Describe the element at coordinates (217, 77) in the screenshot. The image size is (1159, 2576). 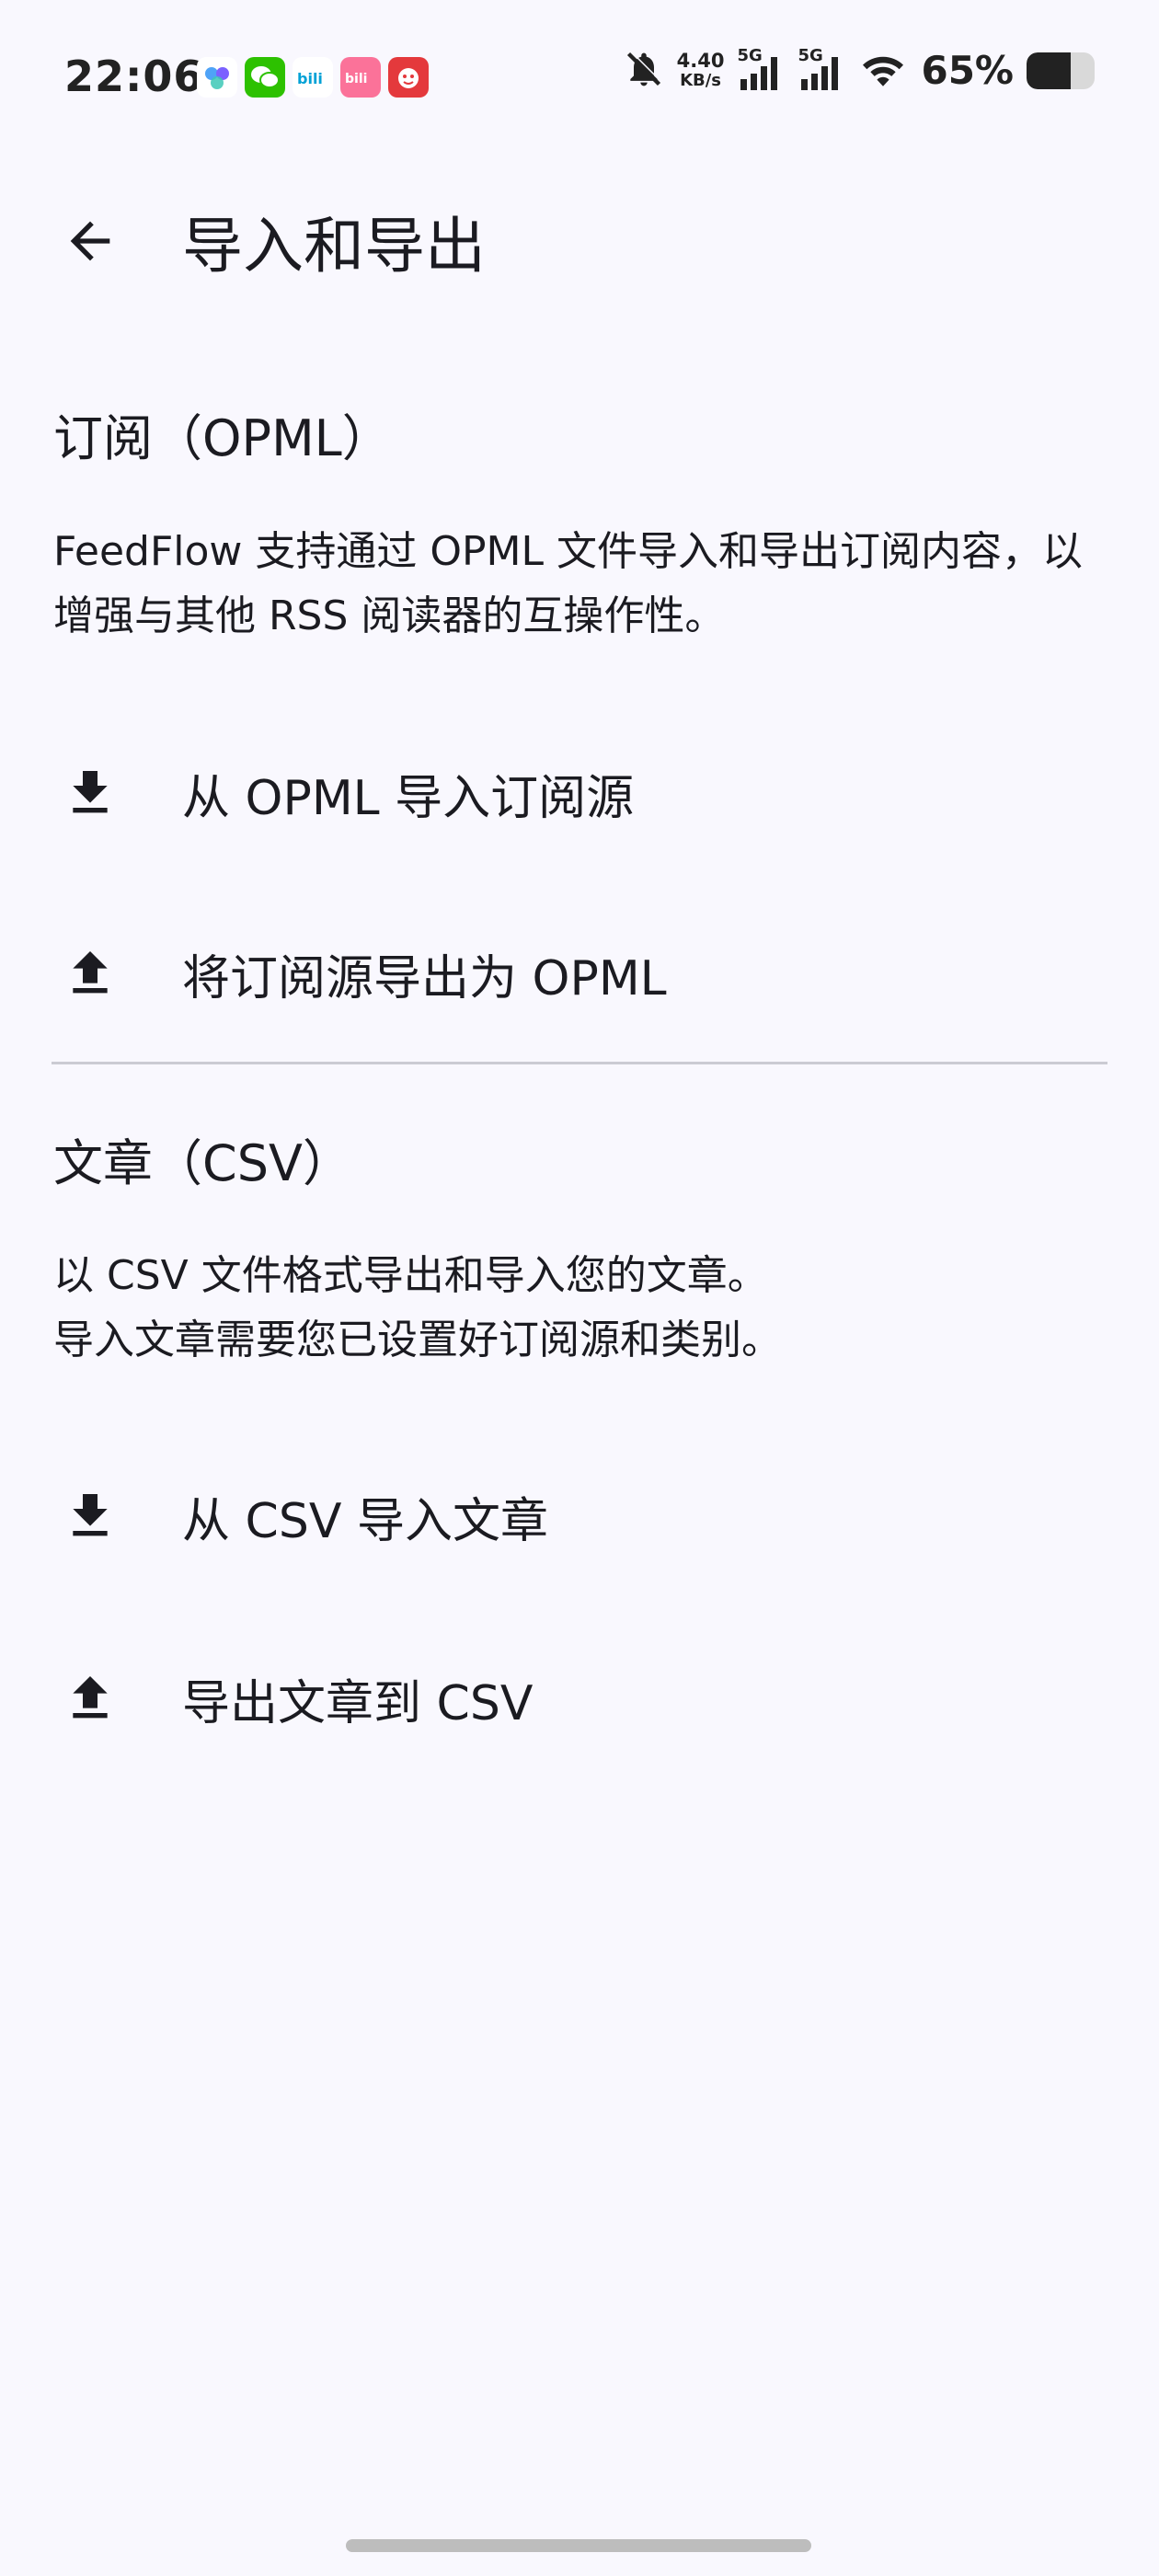
I see `app-notification-icon` at that location.